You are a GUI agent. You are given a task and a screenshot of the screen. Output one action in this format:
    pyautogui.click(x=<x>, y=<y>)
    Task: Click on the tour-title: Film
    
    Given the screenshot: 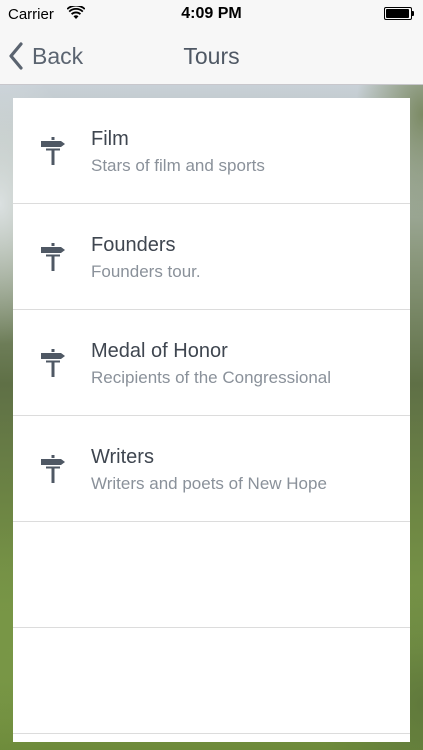 What is the action you would take?
    pyautogui.click(x=110, y=139)
    